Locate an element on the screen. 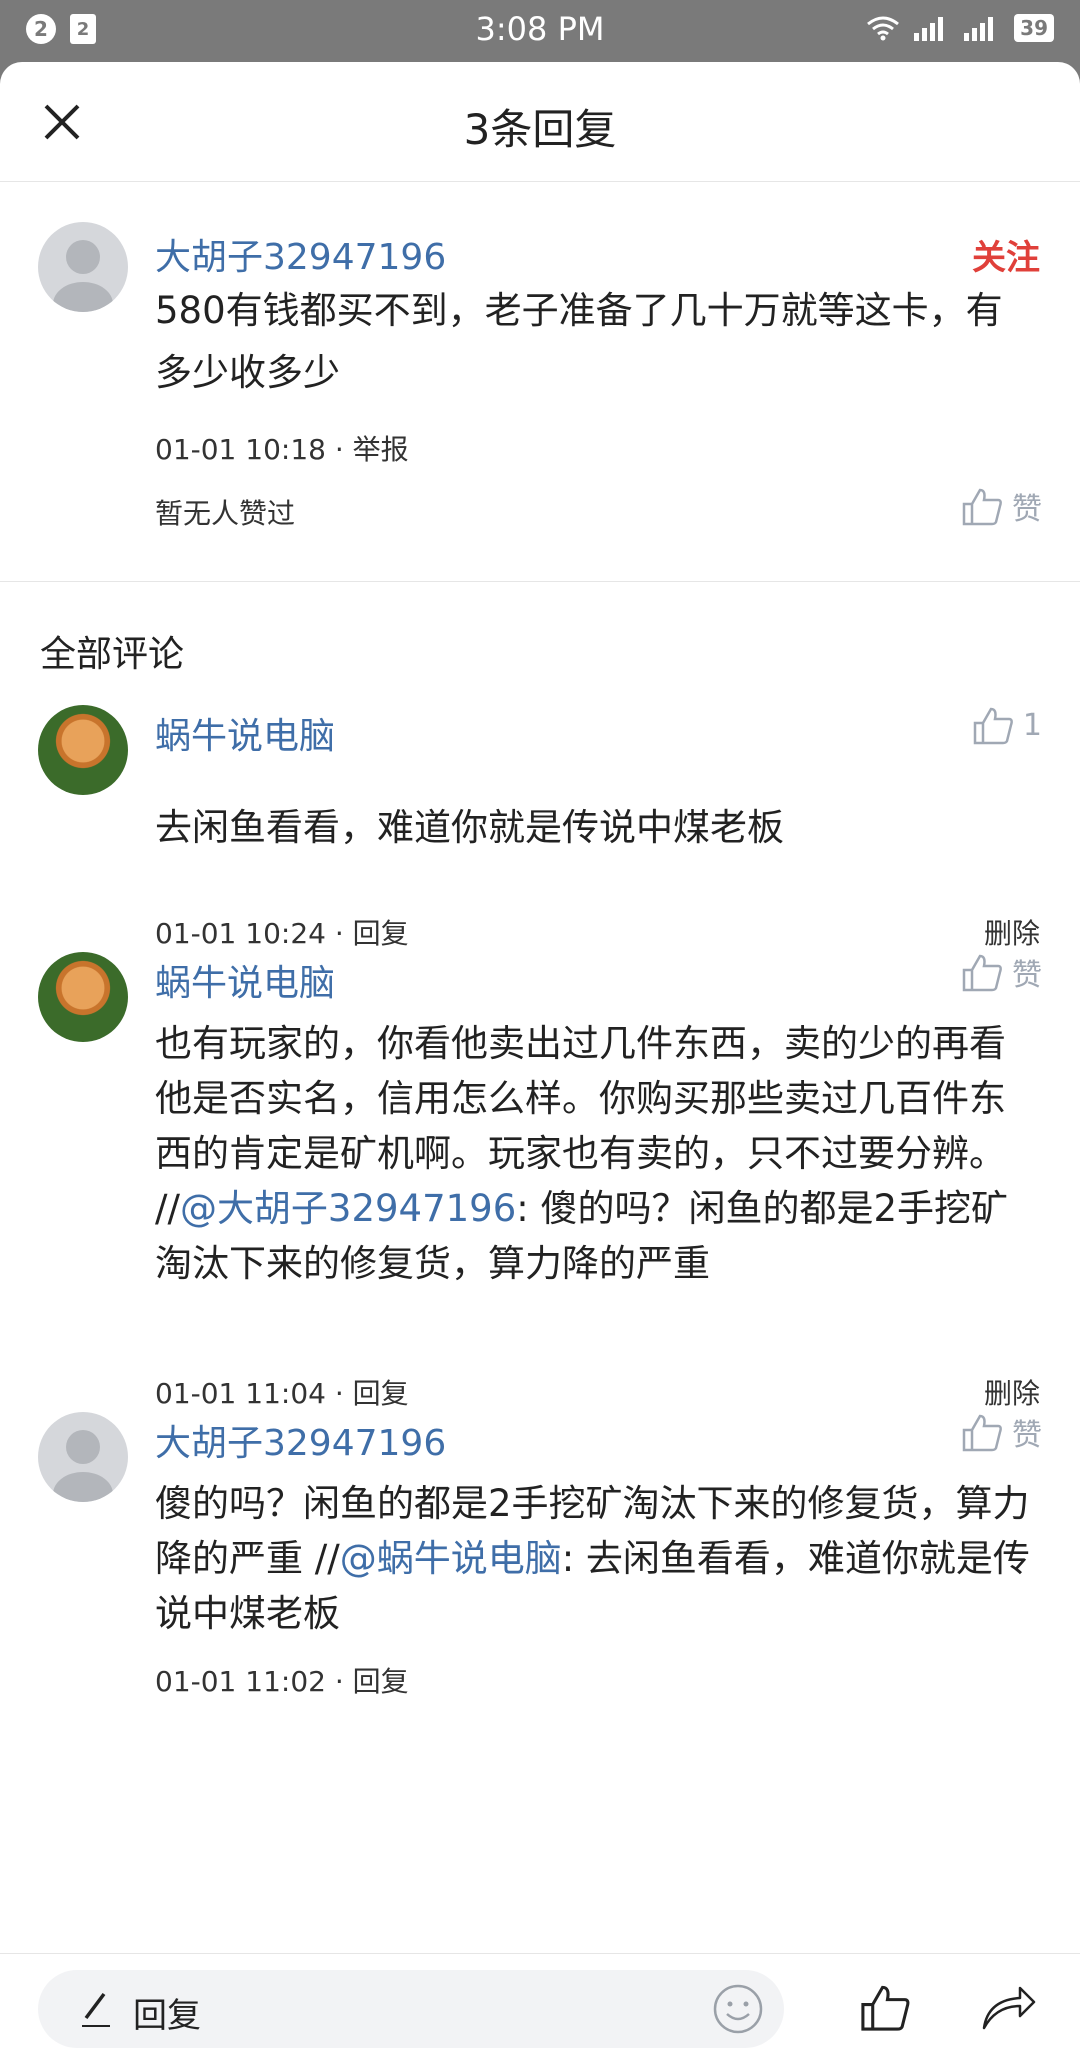 Image resolution: width=1080 pixels, height=2060 pixels. like-count: 1 is located at coordinates (1032, 725).